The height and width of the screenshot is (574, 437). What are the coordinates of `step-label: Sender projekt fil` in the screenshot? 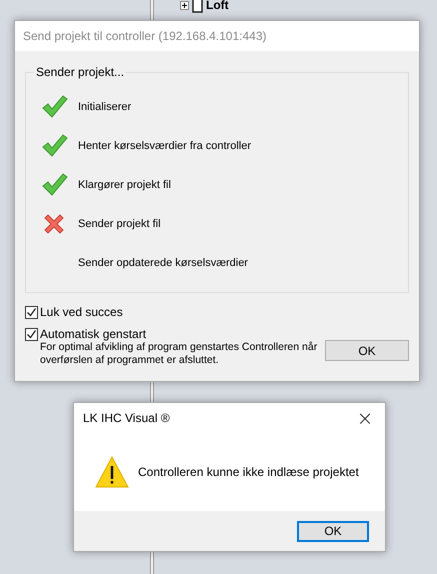 It's located at (119, 224).